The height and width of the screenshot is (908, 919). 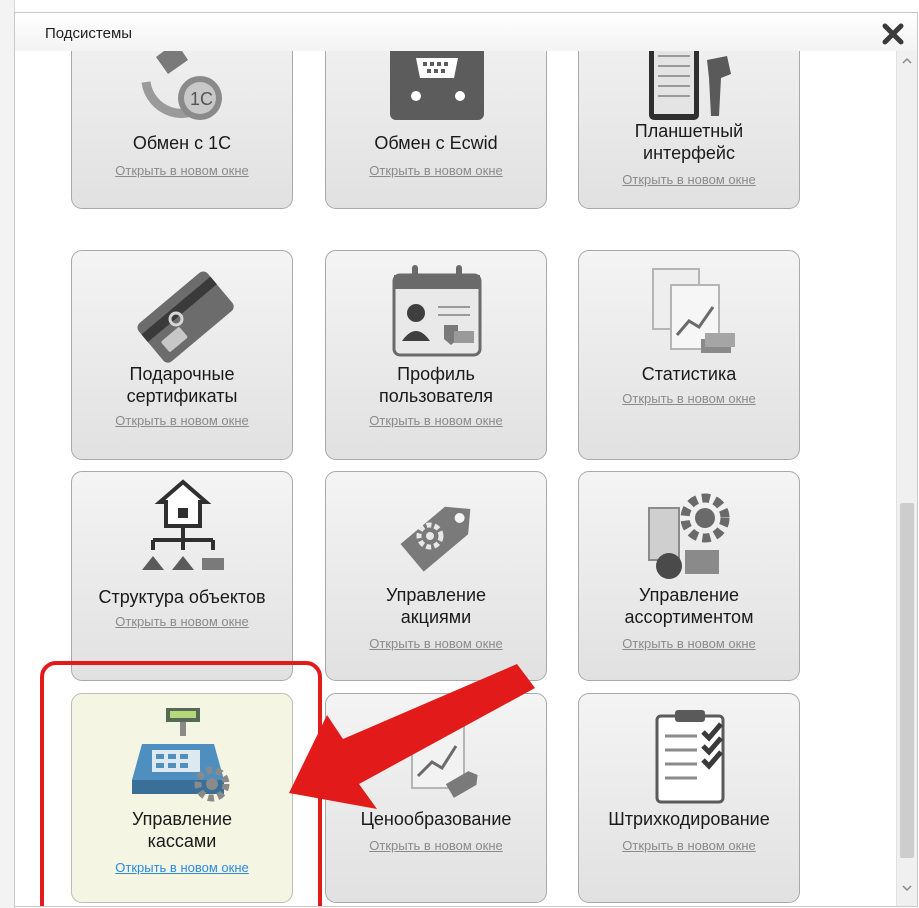 What do you see at coordinates (437, 85) in the screenshot?
I see `ecwid-cart-icon` at bounding box center [437, 85].